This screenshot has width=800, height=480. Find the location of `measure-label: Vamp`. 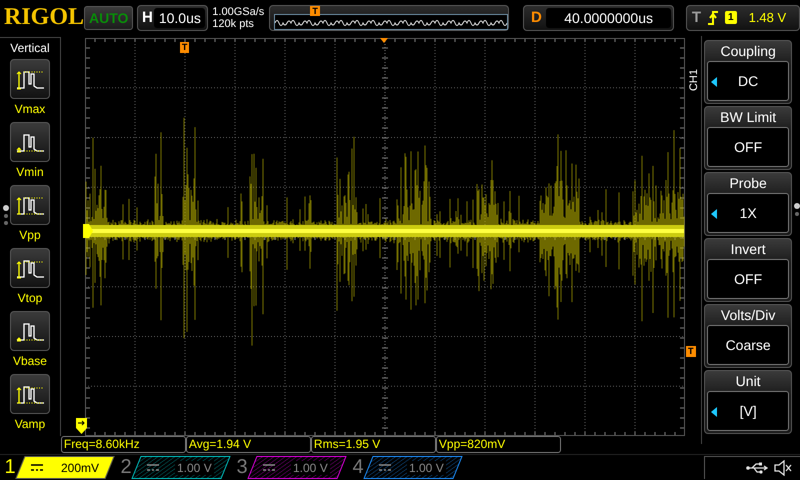

measure-label: Vamp is located at coordinates (30, 424).